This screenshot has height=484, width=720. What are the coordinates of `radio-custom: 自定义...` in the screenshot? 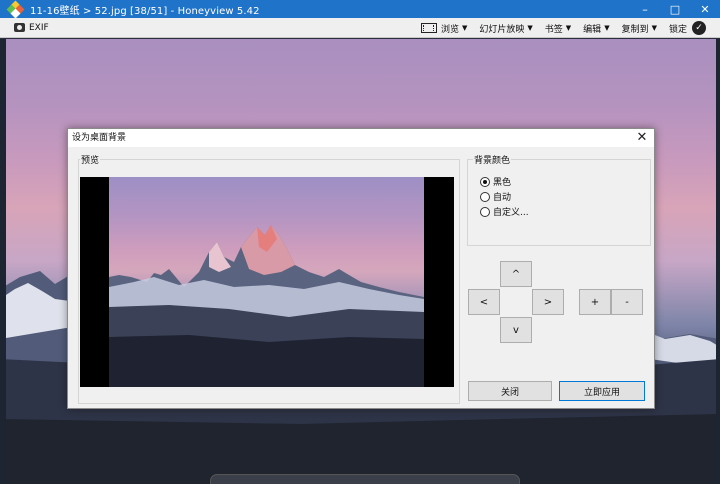 It's located at (504, 211).